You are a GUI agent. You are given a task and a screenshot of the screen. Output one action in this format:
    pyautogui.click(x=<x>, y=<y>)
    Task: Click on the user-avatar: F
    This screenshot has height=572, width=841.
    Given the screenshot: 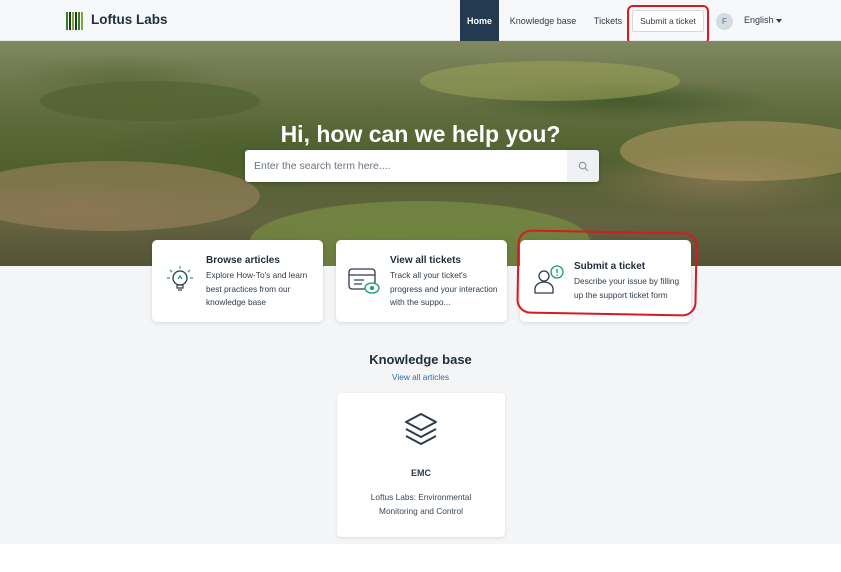 What is the action you would take?
    pyautogui.click(x=724, y=21)
    